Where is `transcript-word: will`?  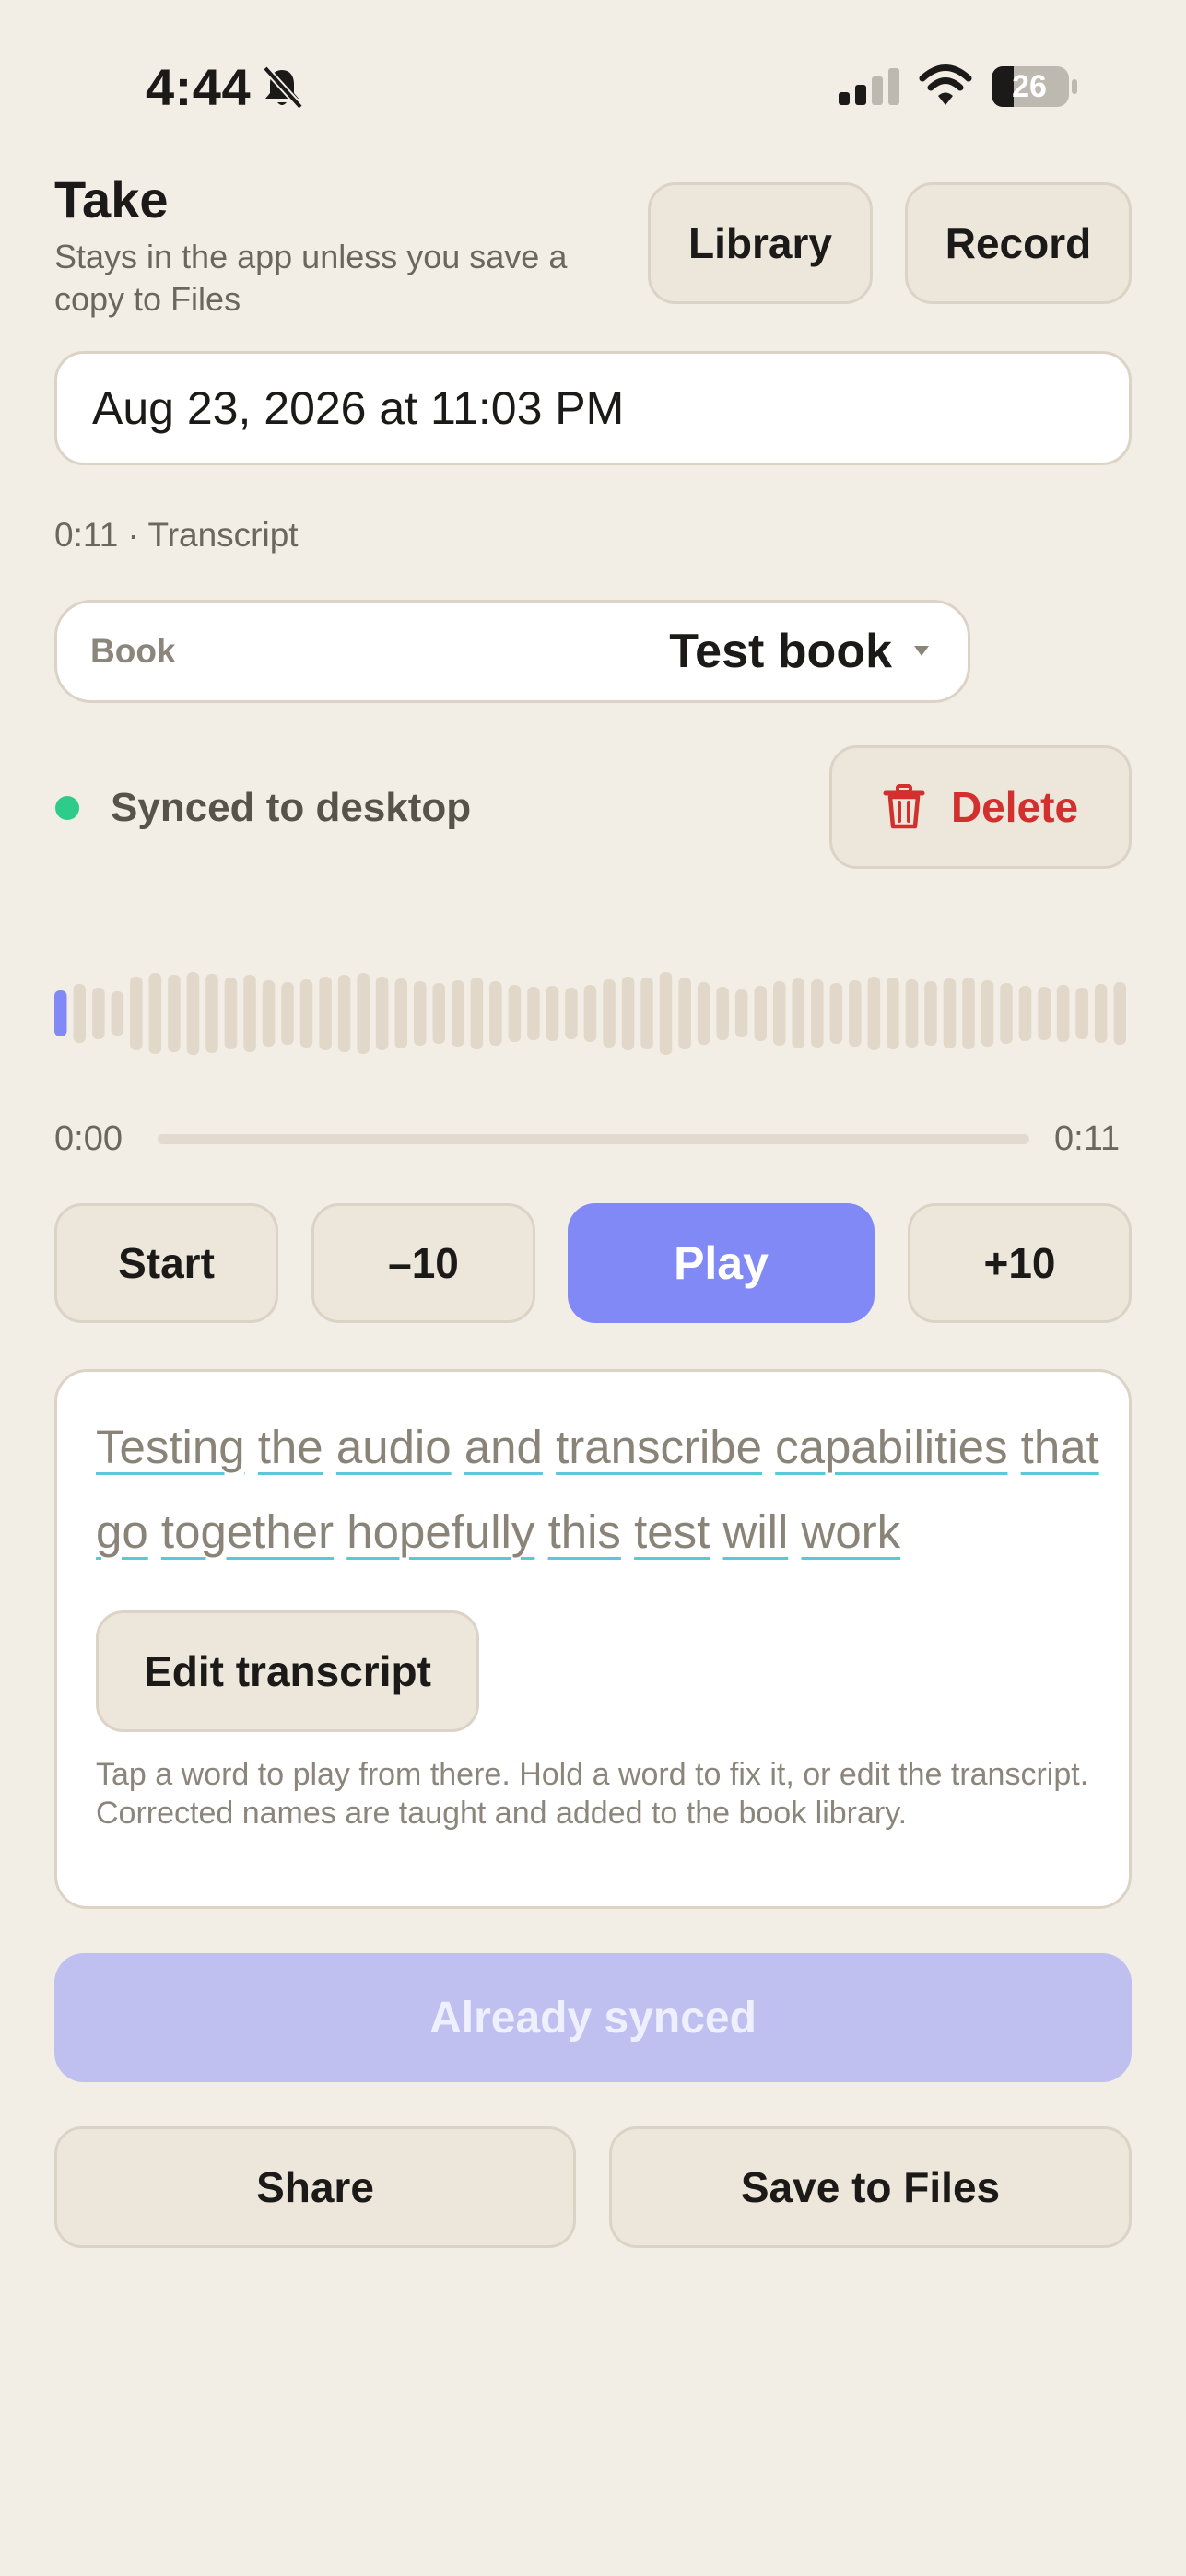
transcript-word: will is located at coordinates (755, 1531).